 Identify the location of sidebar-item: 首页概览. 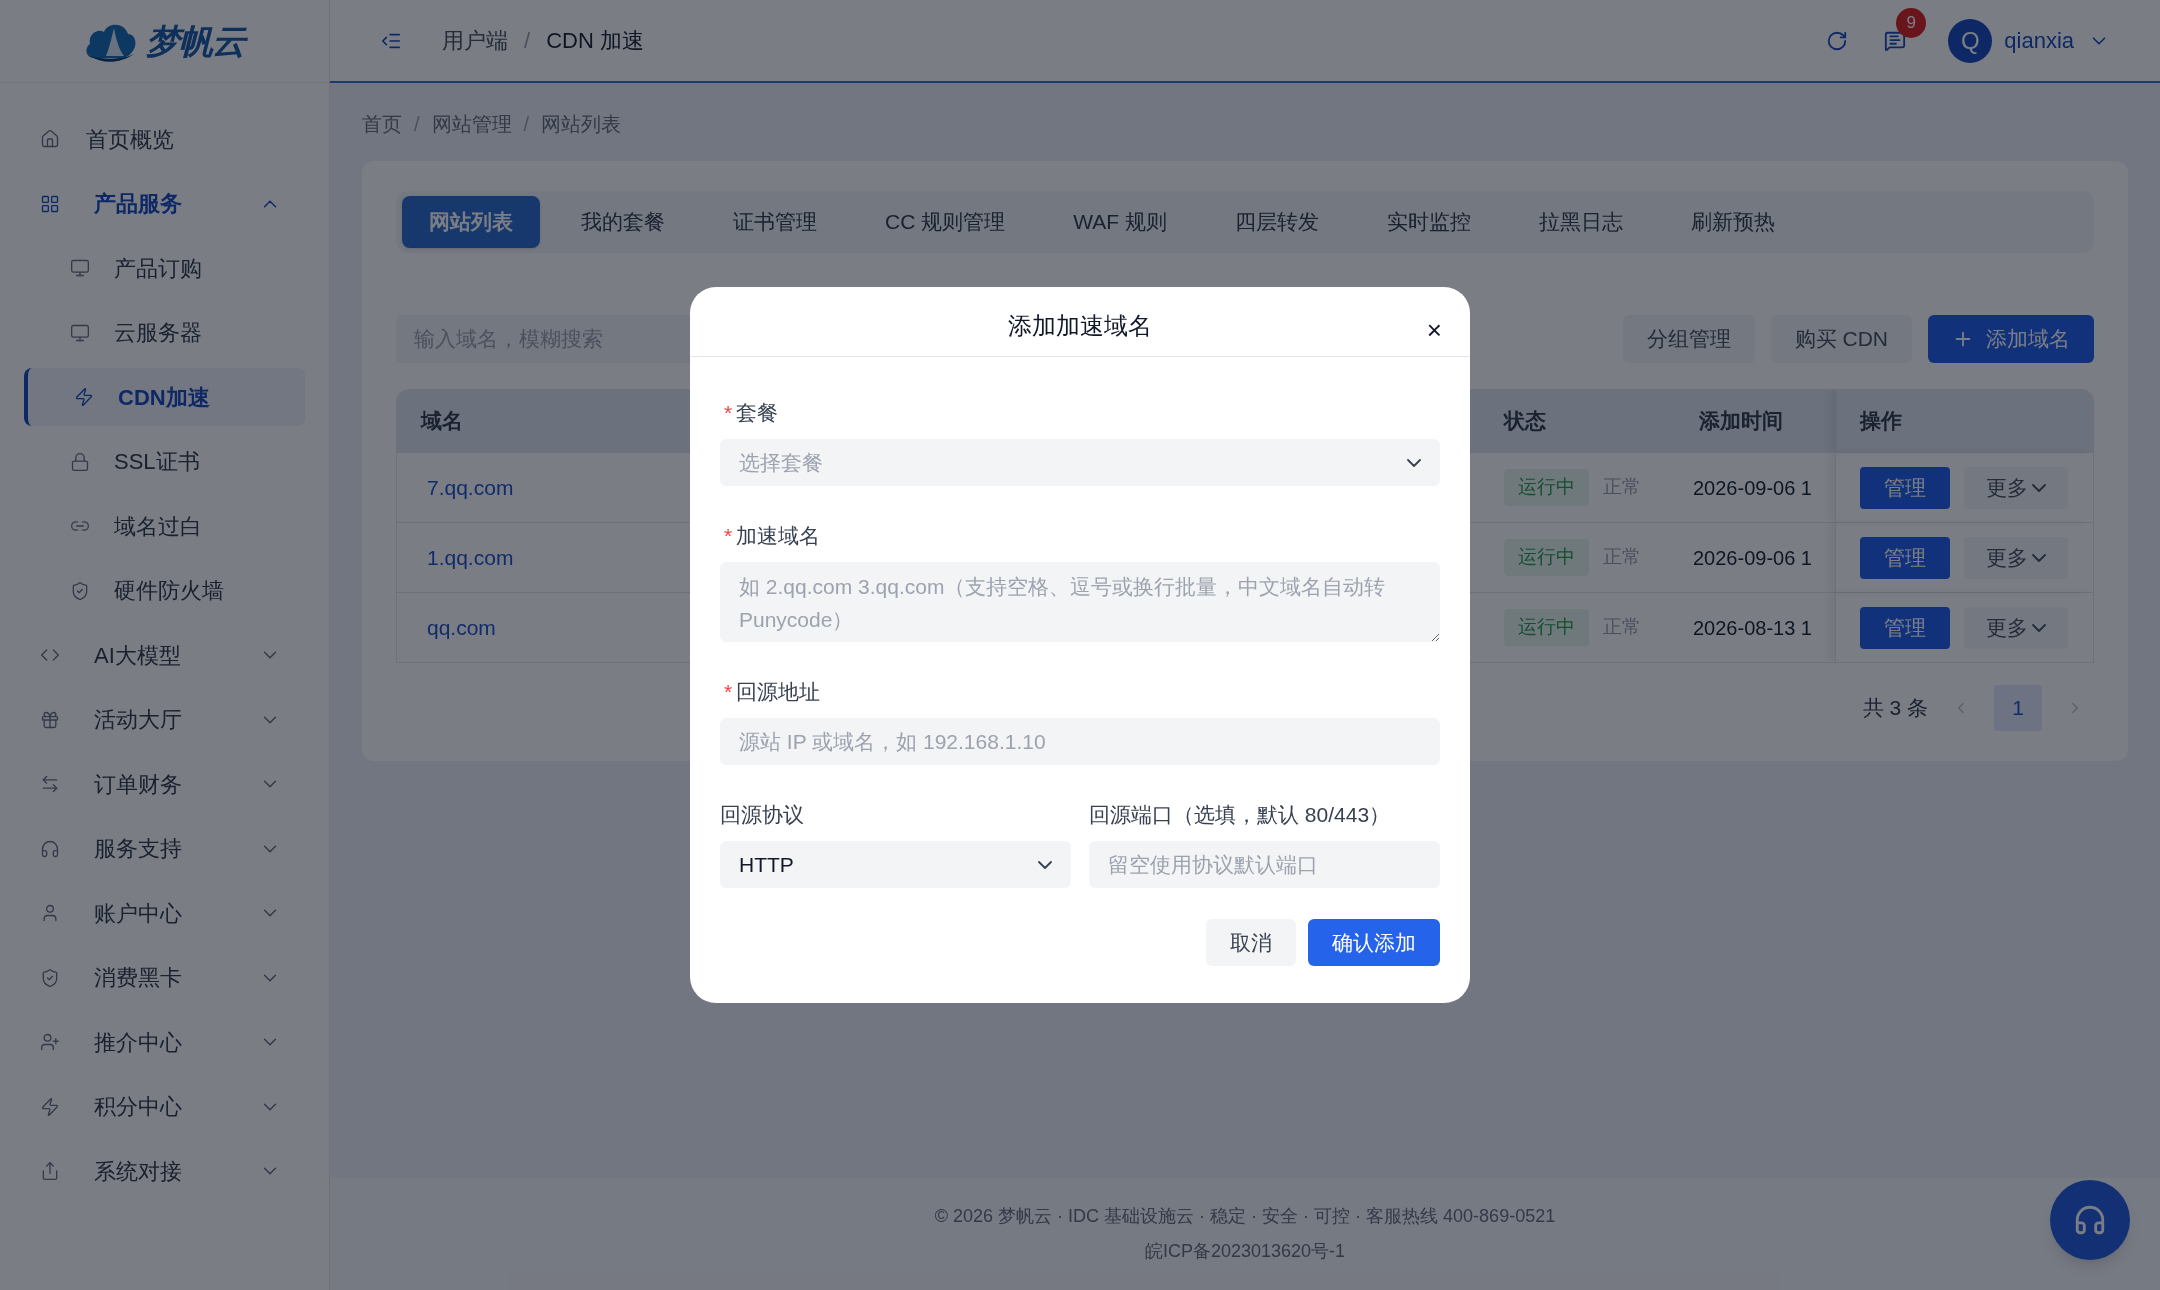
(164, 139).